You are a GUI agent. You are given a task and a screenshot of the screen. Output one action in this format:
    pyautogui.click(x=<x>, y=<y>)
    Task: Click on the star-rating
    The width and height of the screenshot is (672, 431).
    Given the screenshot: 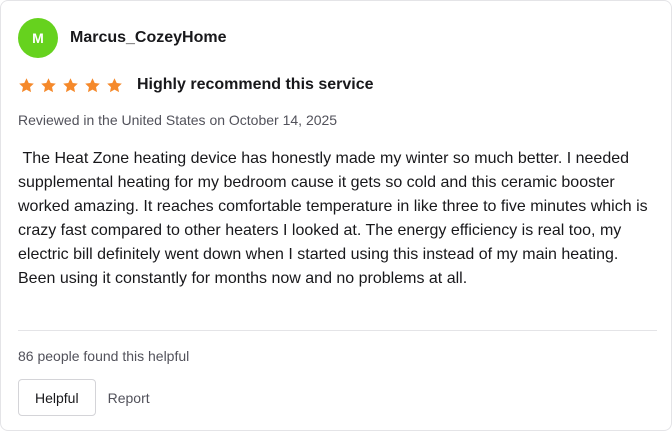 What is the action you would take?
    pyautogui.click(x=73, y=85)
    